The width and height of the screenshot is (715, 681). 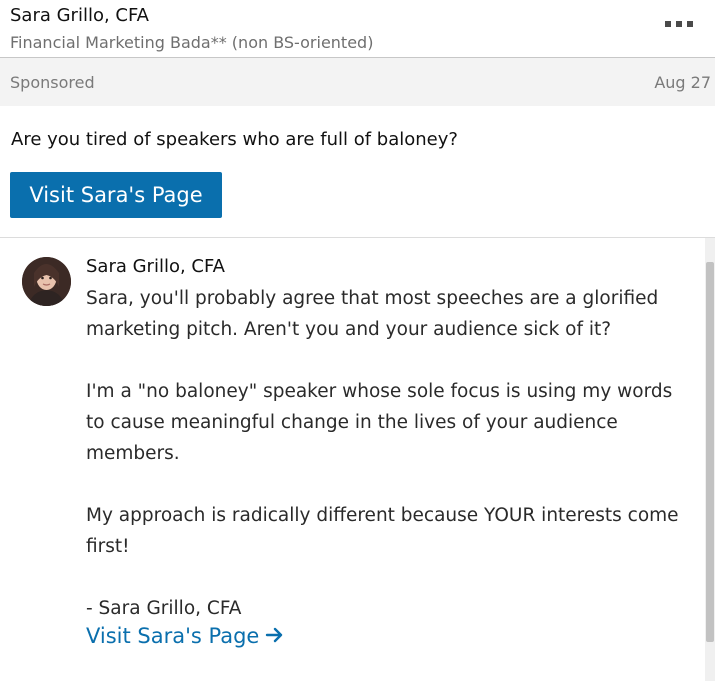 What do you see at coordinates (275, 636) in the screenshot?
I see `arrow-right-icon` at bounding box center [275, 636].